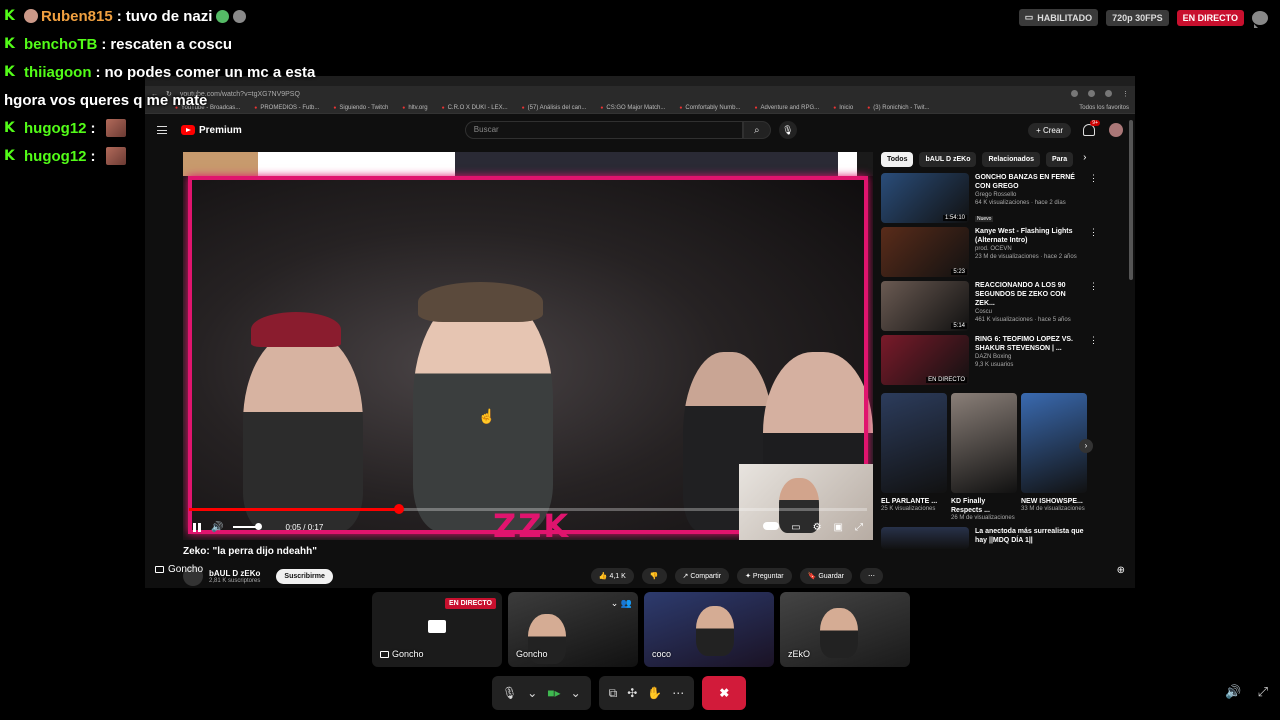 The image size is (1280, 720). What do you see at coordinates (764, 576) in the screenshot?
I see `ask-button: ✦ Preguntar` at bounding box center [764, 576].